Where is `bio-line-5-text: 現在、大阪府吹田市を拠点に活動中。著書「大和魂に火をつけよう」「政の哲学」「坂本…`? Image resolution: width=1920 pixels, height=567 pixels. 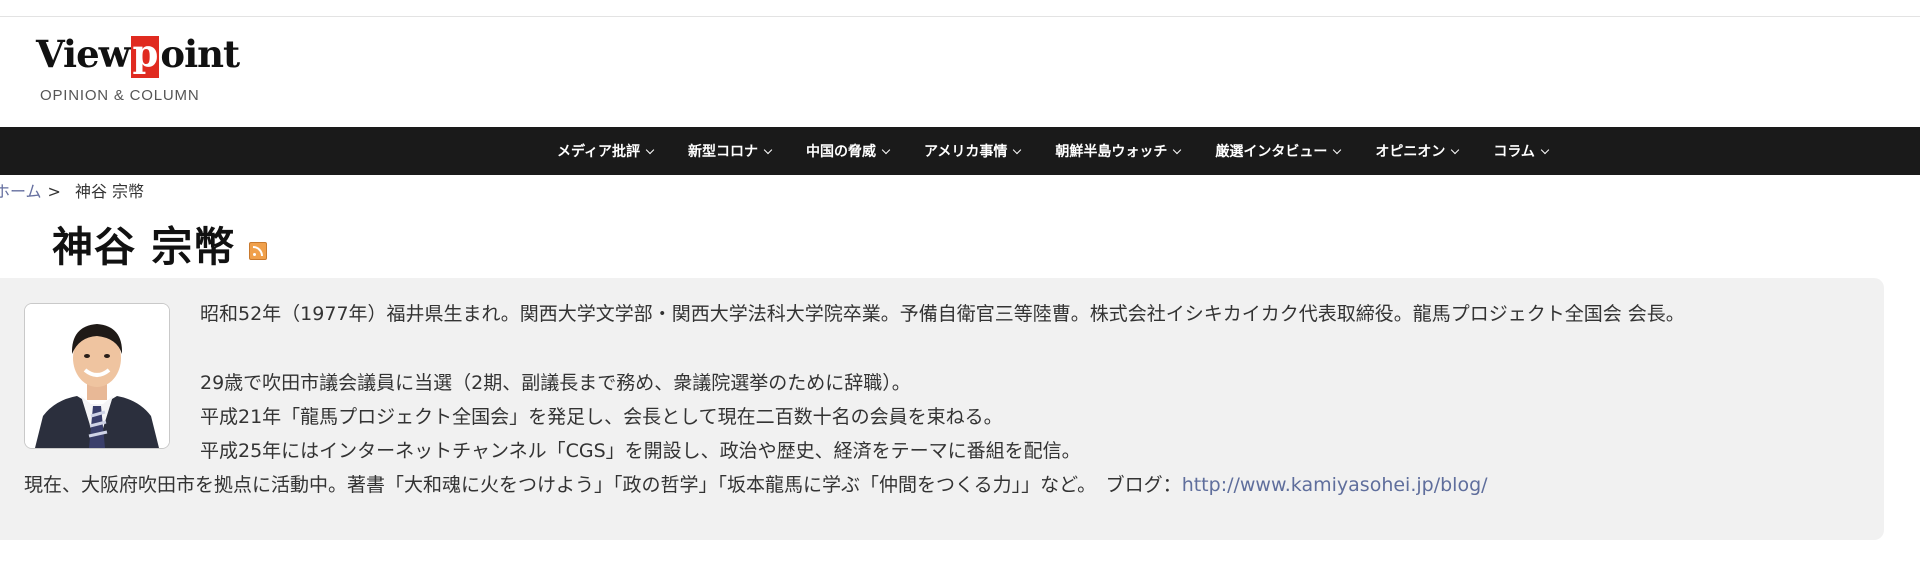 bio-line-5-text: 現在、大阪府吹田市を拠点に活動中。著書「大和魂に火をつけよう」「政の哲学」「坂本… is located at coordinates (603, 485).